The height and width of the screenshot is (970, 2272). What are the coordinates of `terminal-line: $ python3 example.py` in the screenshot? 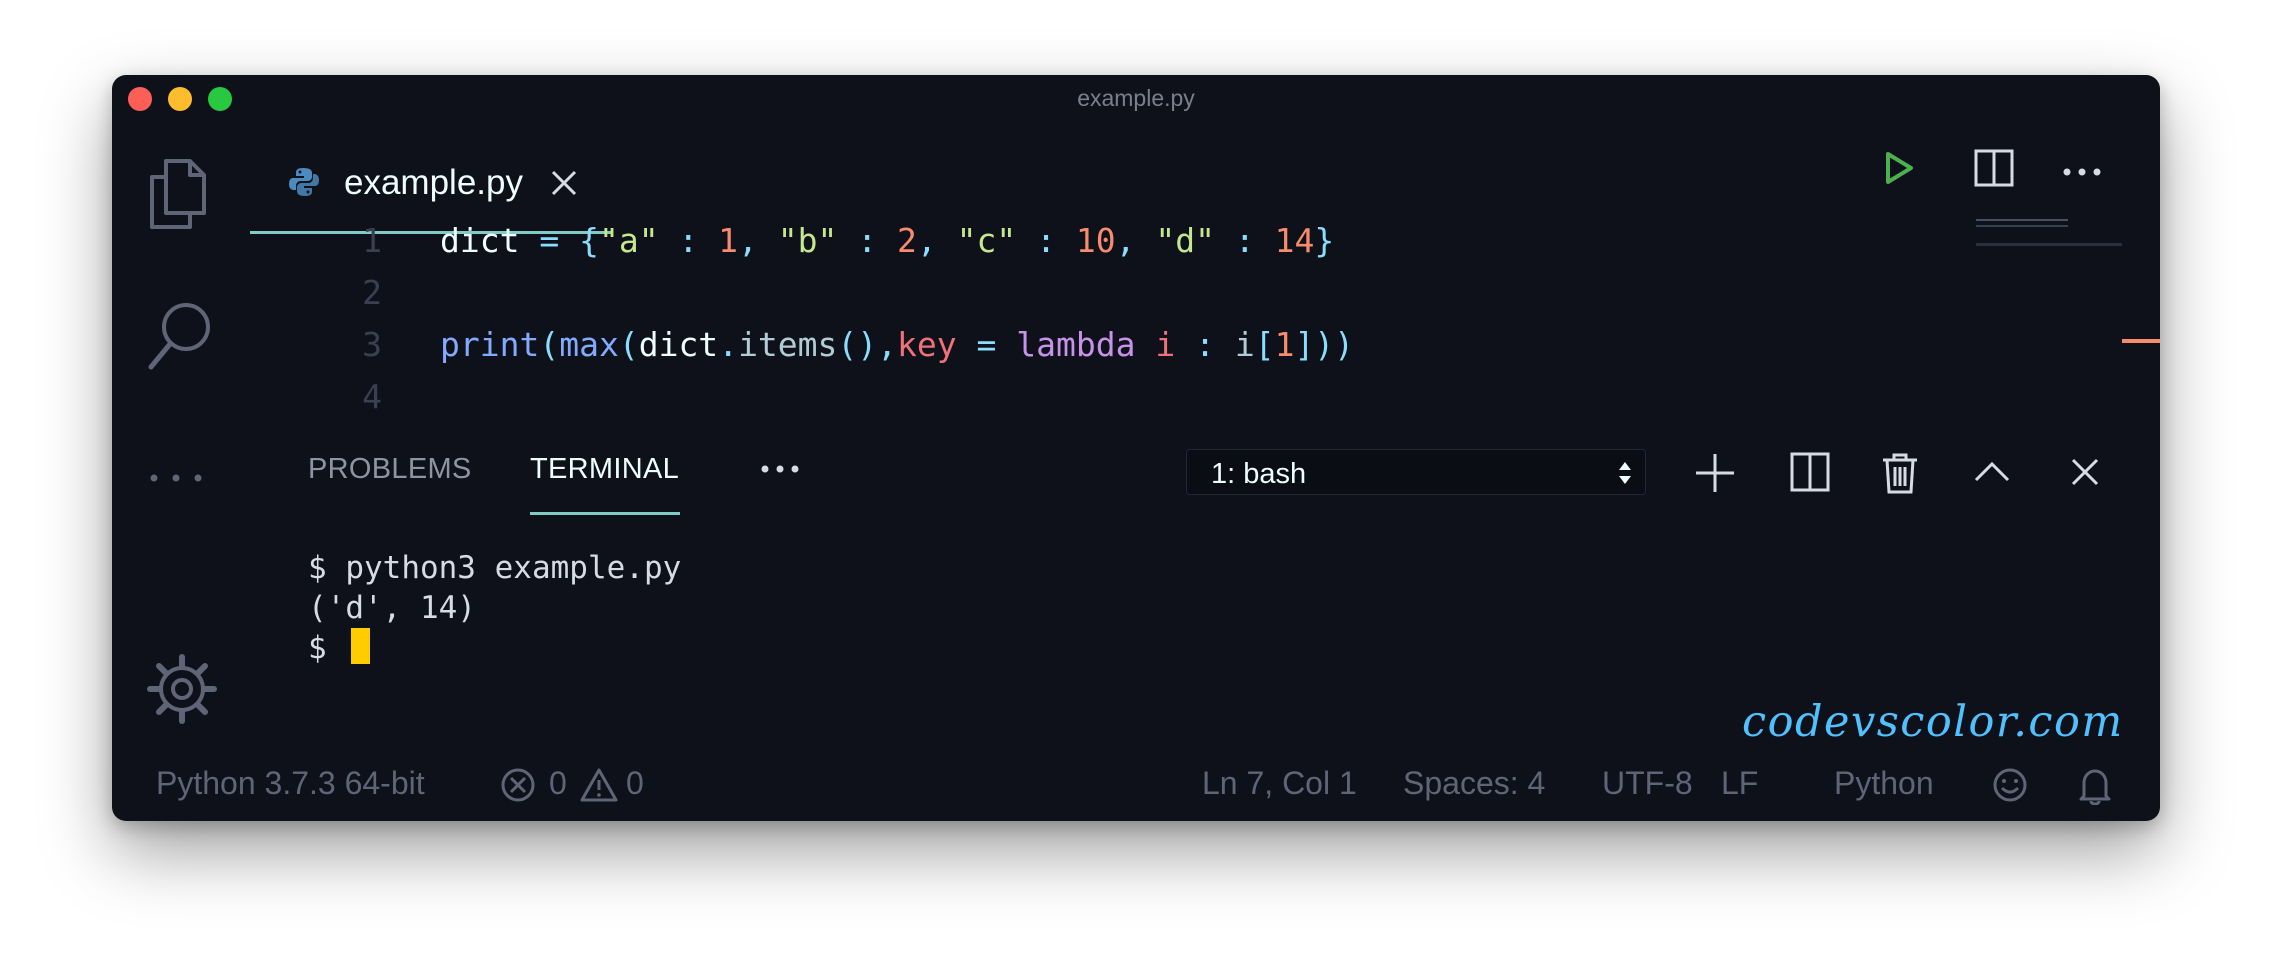 It's located at (495, 568).